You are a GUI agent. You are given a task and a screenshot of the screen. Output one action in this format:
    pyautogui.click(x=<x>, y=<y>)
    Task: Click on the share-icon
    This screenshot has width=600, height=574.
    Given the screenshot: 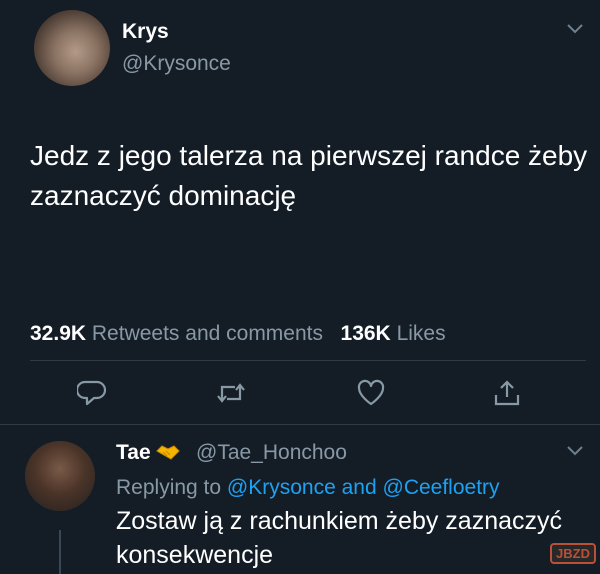 What is the action you would take?
    pyautogui.click(x=507, y=393)
    